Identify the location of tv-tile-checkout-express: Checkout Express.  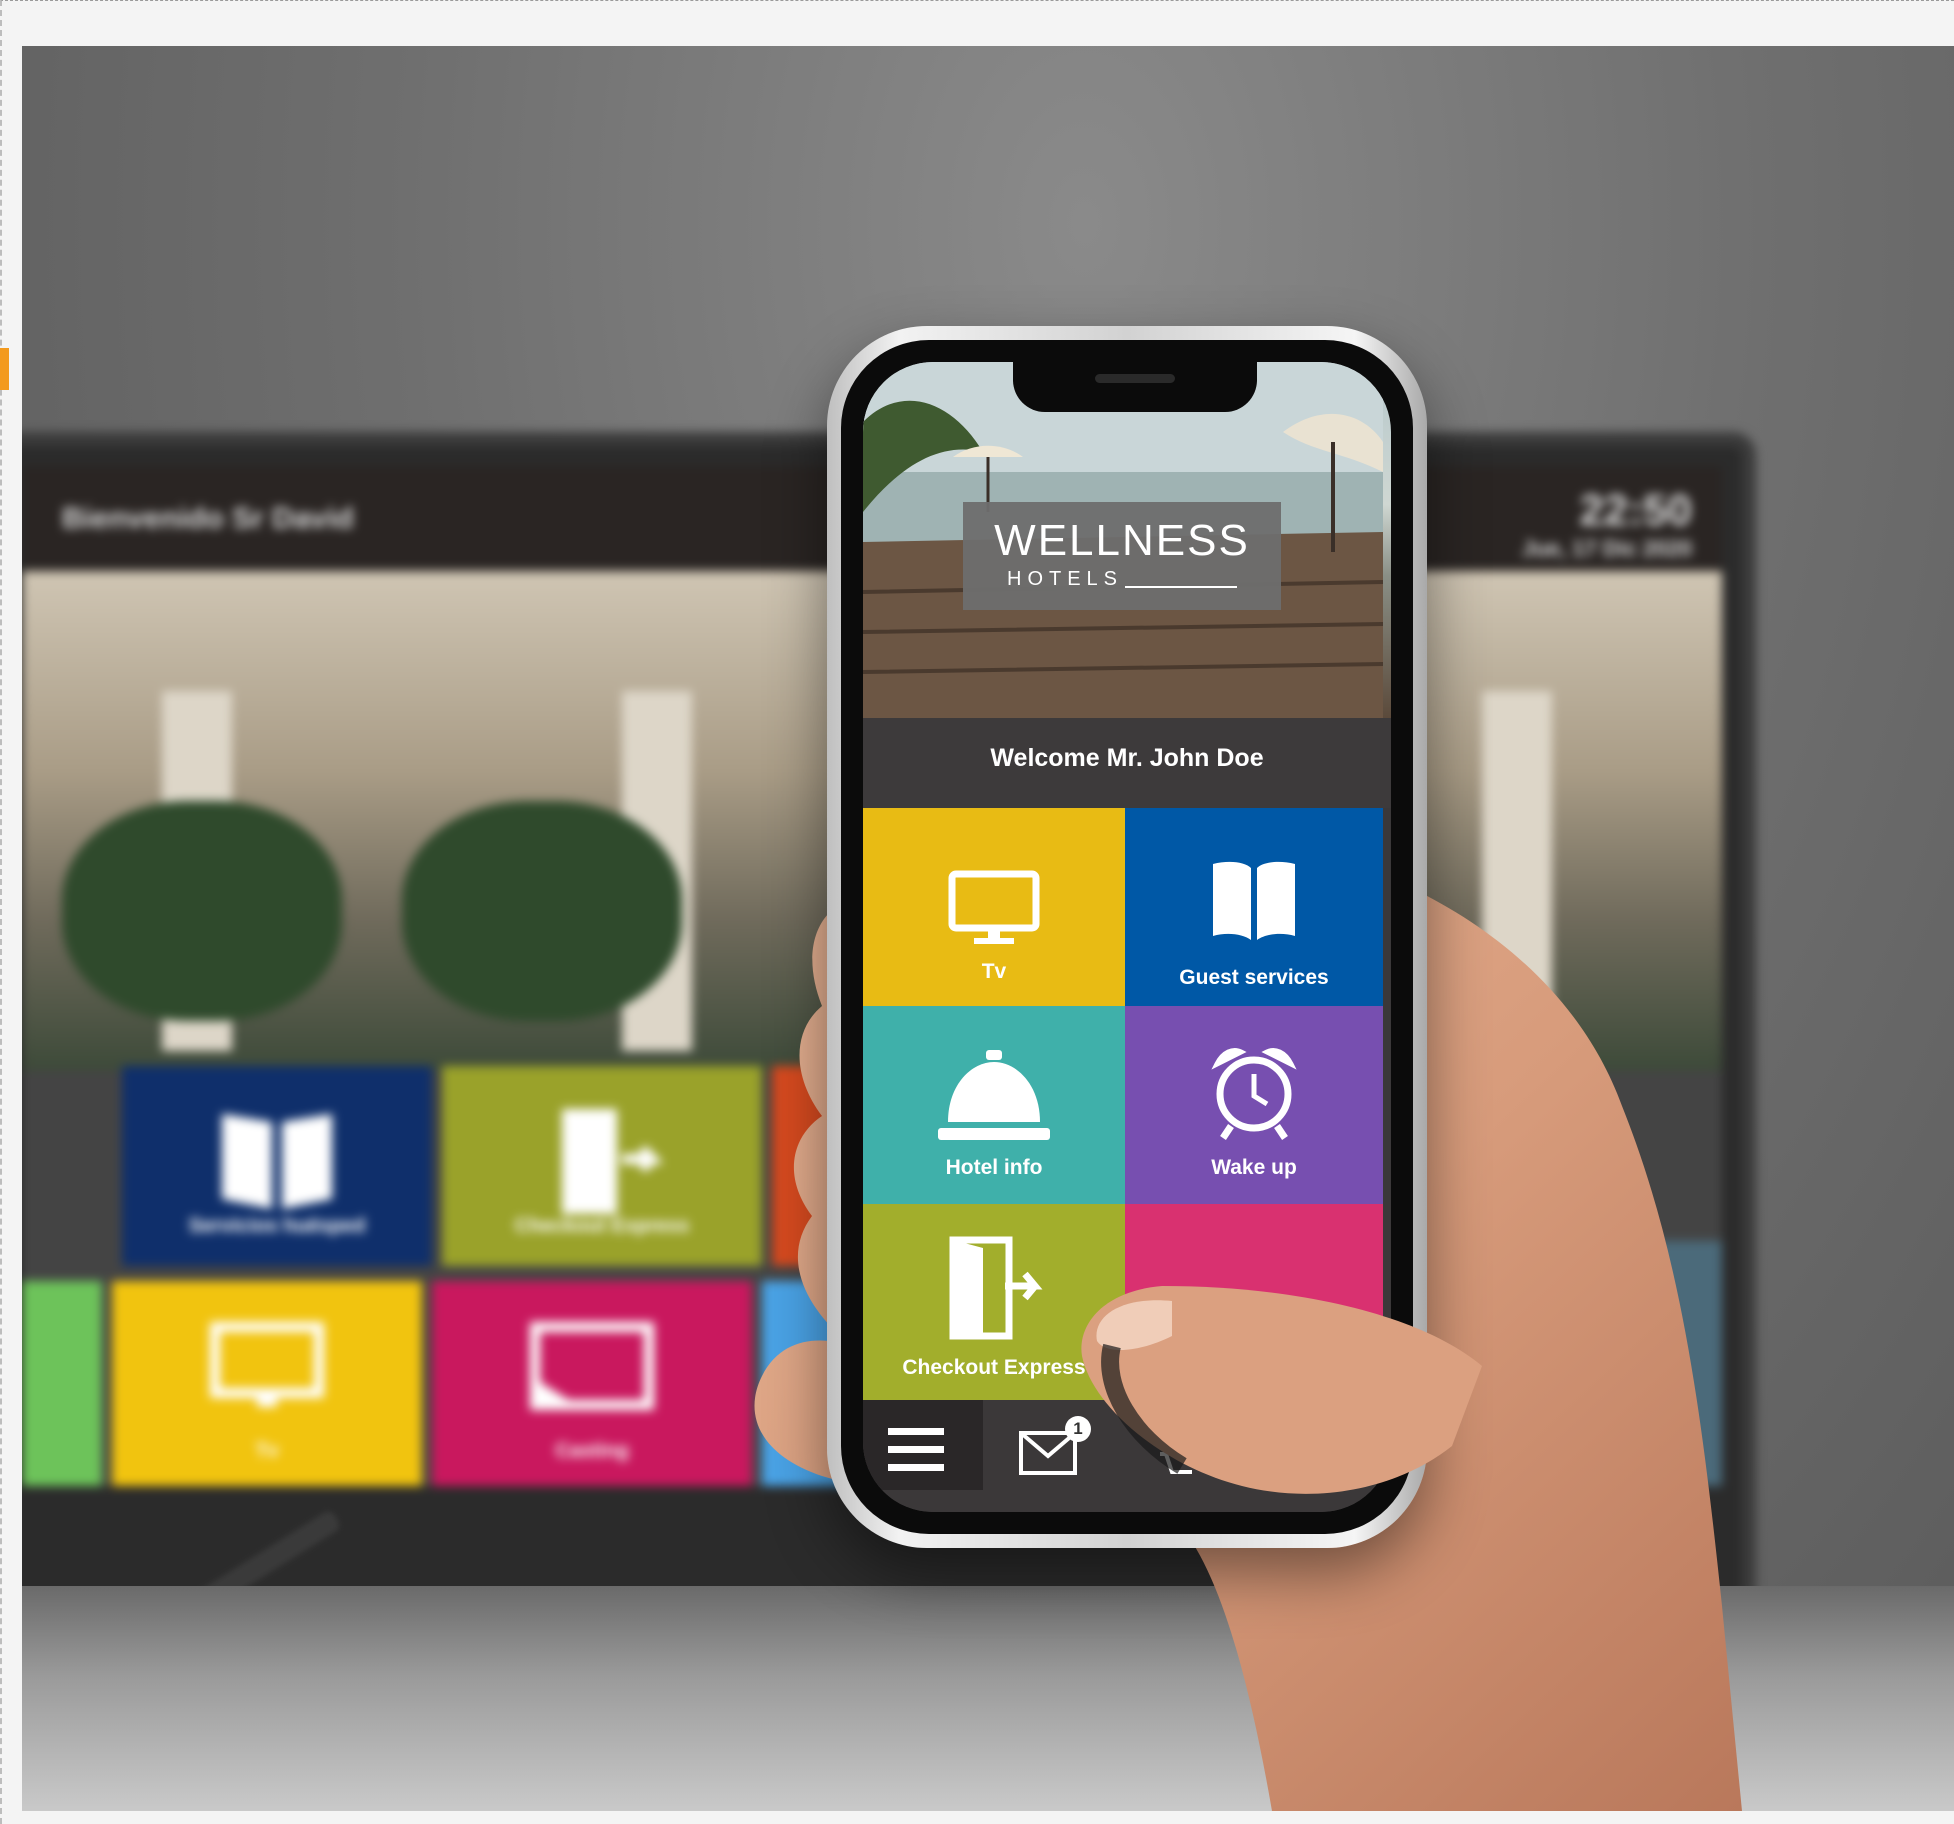
(602, 1166).